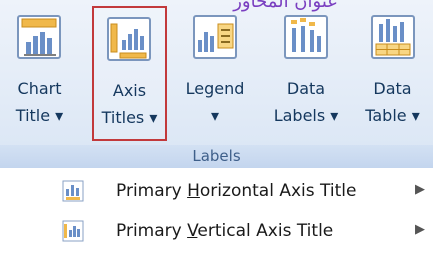 The height and width of the screenshot is (255, 433). Describe the element at coordinates (306, 115) in the screenshot. I see `data-labels-dropdown-label: Labels ▾` at that location.